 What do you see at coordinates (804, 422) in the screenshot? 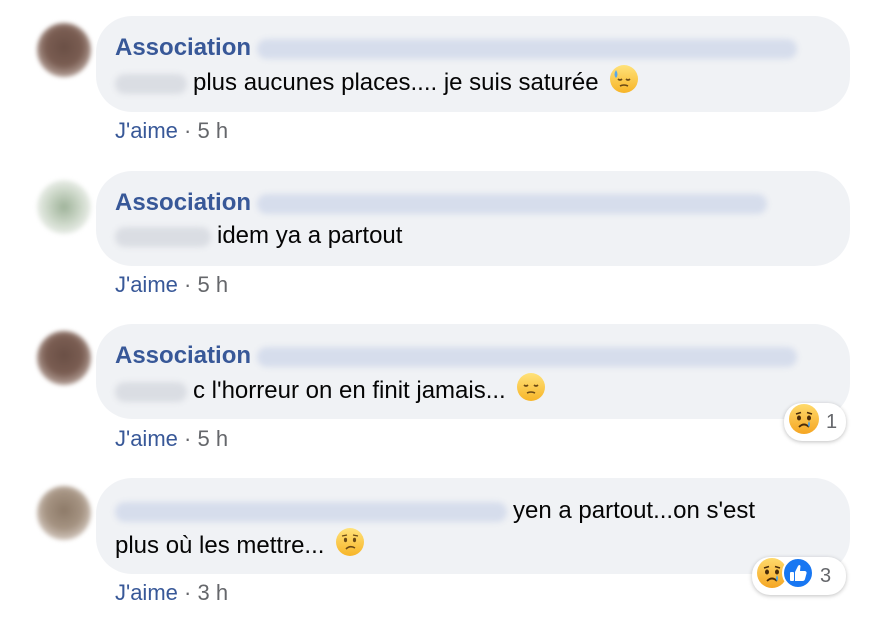
I see `sad-reaction-icon` at bounding box center [804, 422].